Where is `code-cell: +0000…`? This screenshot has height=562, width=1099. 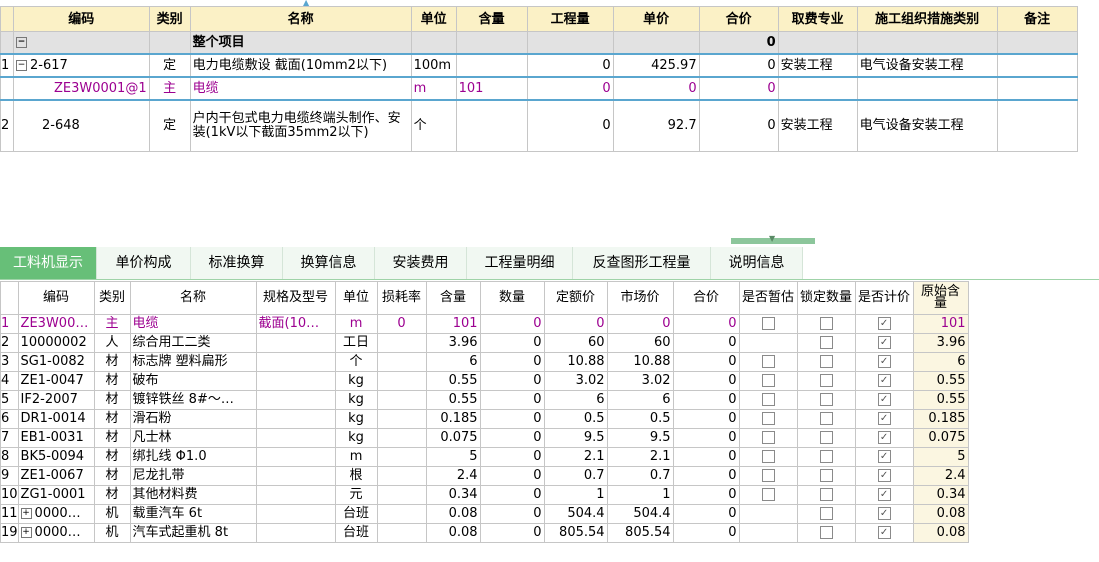 code-cell: +0000… is located at coordinates (56, 514).